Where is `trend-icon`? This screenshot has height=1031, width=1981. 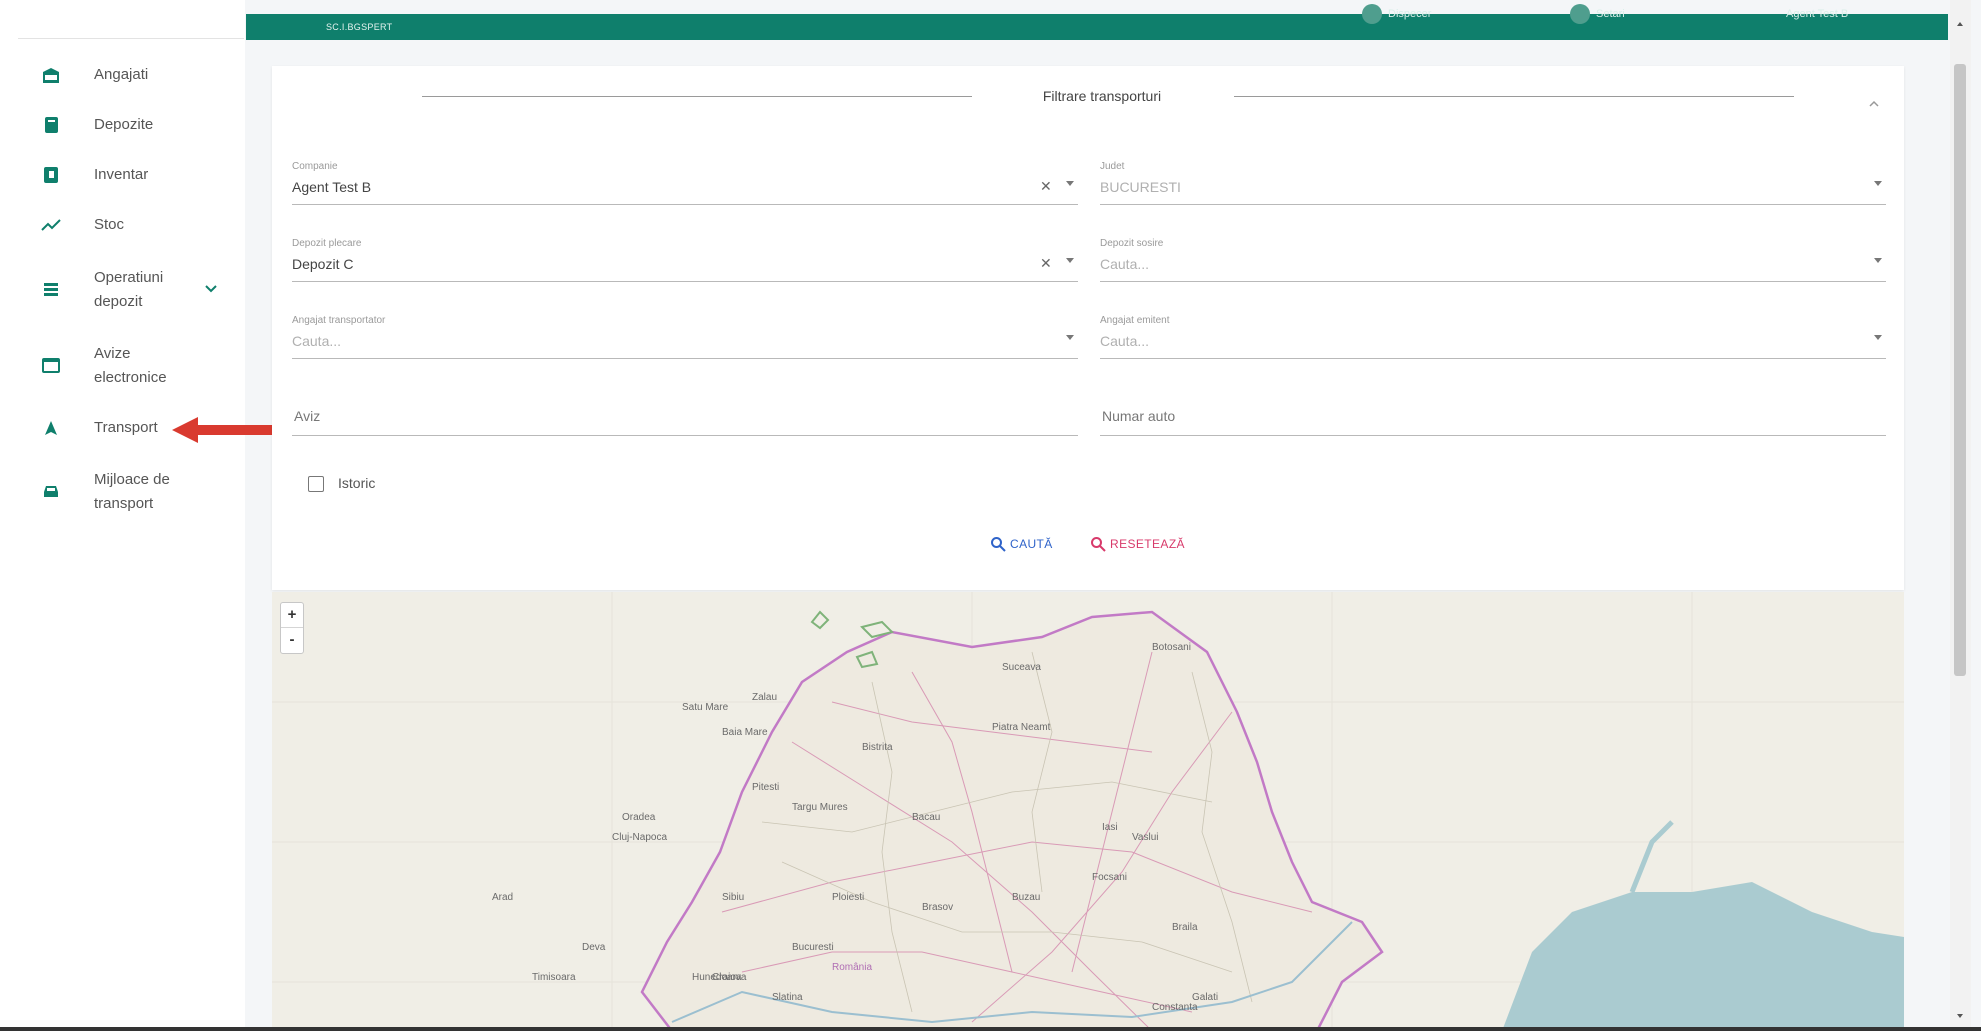 trend-icon is located at coordinates (51, 225).